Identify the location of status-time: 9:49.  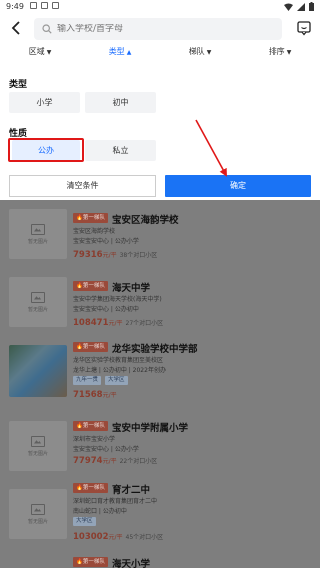
(15, 6).